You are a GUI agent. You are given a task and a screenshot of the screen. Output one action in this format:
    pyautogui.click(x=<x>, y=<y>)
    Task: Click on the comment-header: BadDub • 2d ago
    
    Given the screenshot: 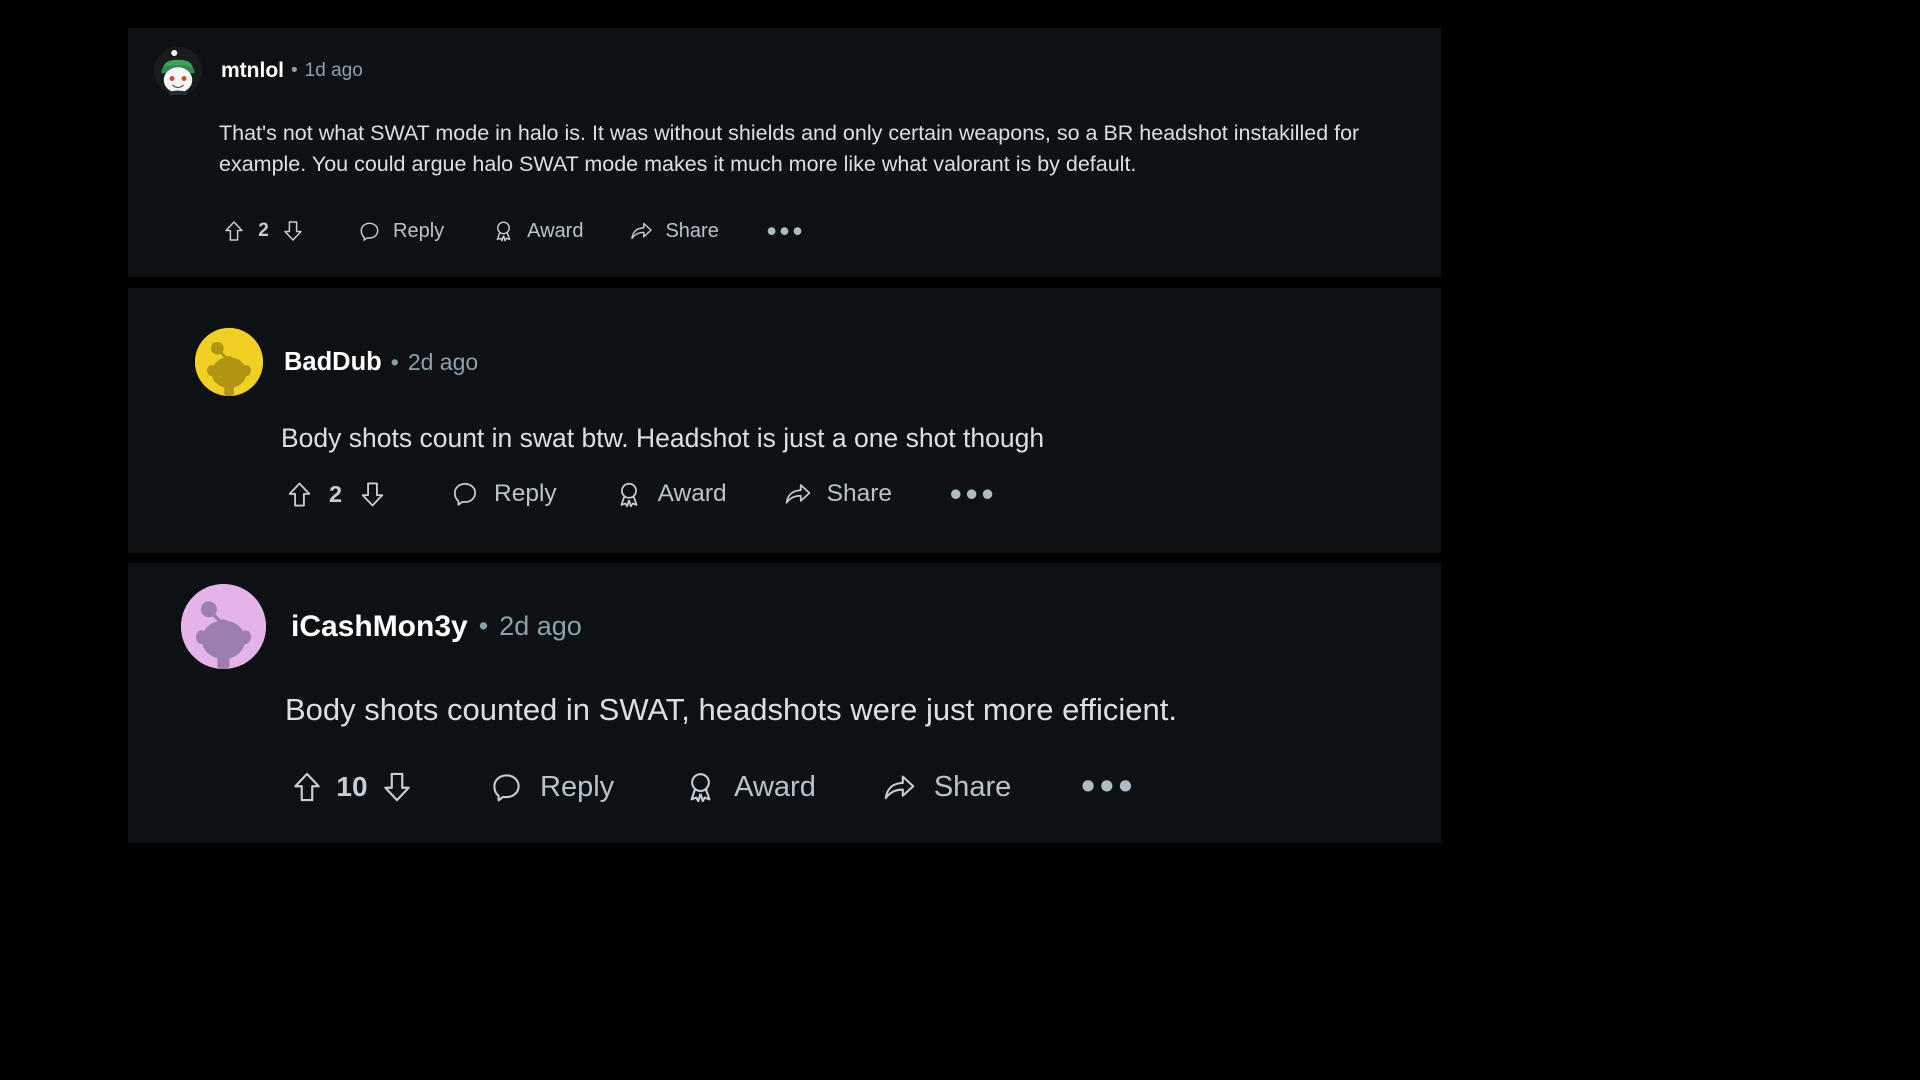 What is the action you would take?
    pyautogui.click(x=336, y=362)
    